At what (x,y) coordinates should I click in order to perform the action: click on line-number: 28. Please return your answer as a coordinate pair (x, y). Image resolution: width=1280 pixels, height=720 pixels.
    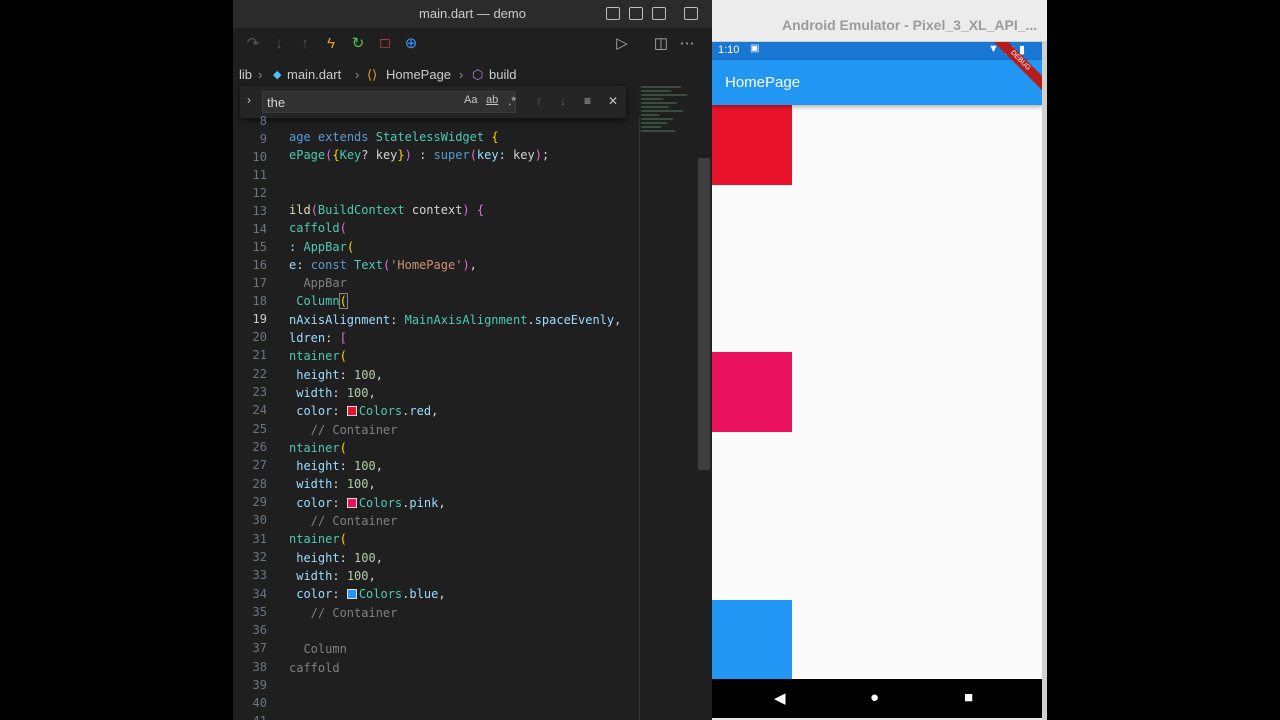
    Looking at the image, I should click on (259, 484).